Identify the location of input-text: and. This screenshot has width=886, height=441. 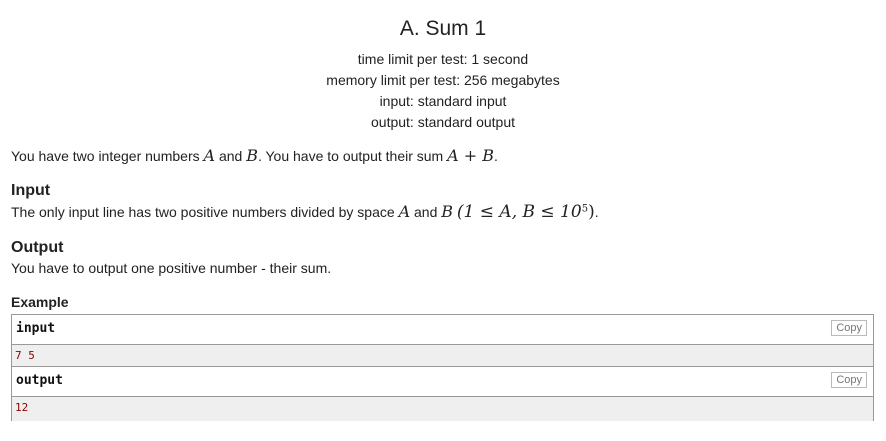
(426, 212).